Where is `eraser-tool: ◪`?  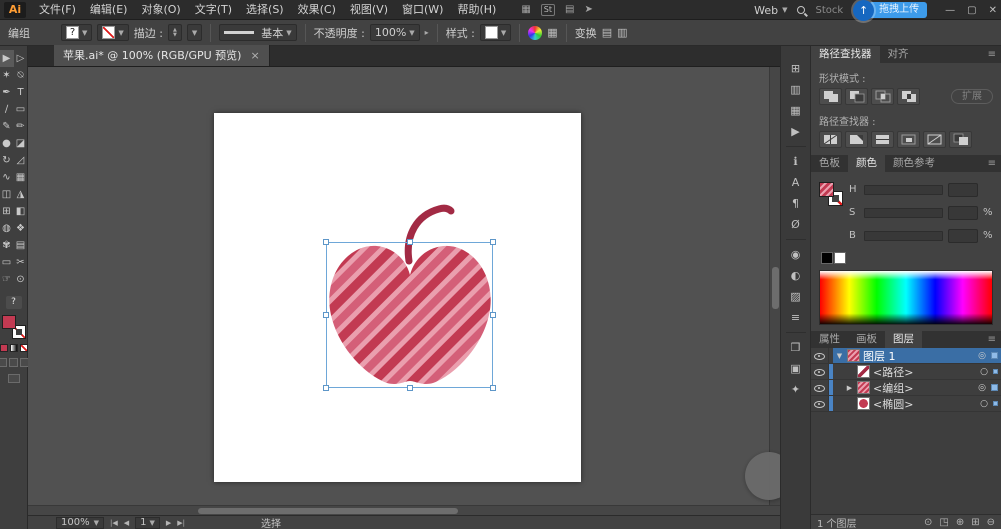 eraser-tool: ◪ is located at coordinates (21, 143).